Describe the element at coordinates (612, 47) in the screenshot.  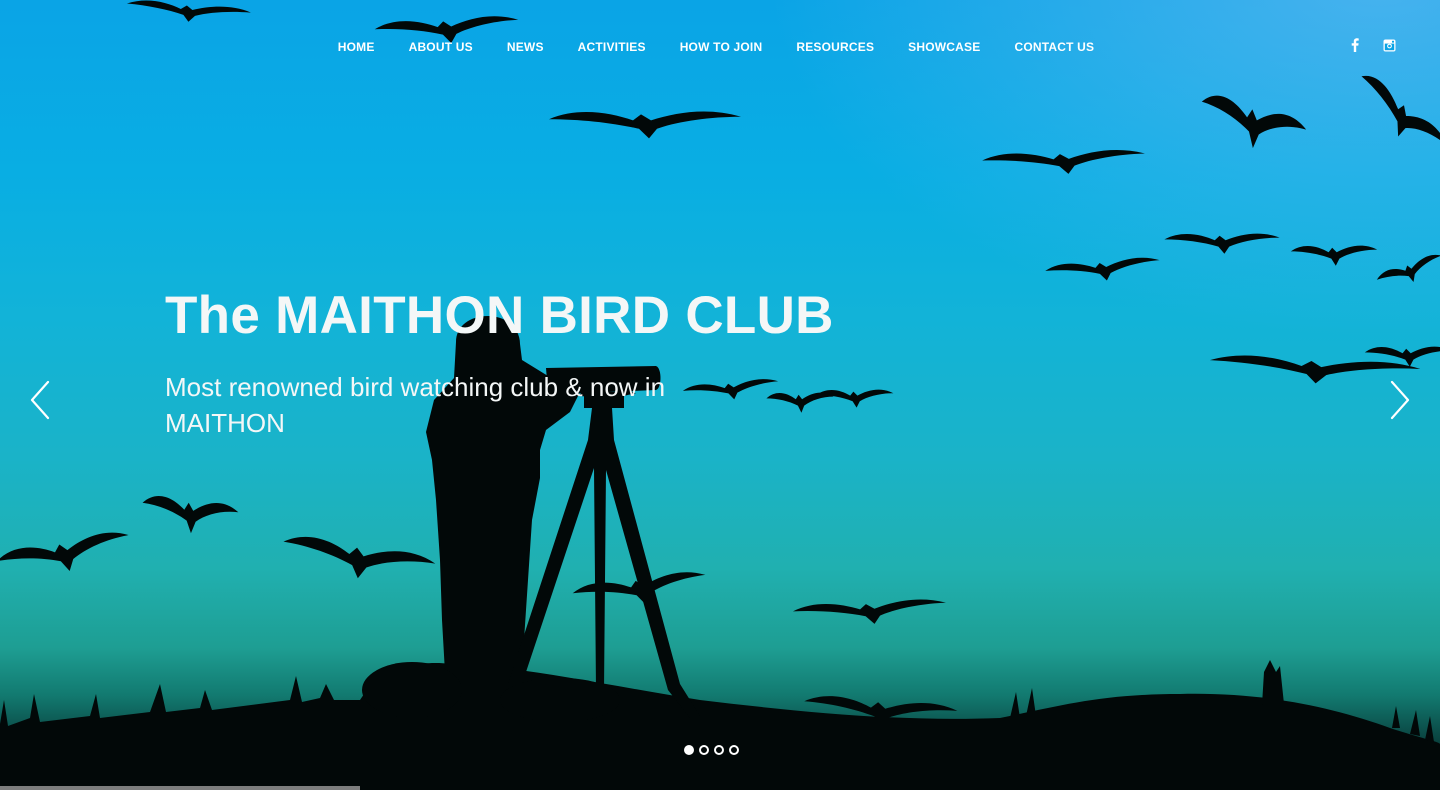
I see `nav-item-activities: ACTIVITIES` at that location.